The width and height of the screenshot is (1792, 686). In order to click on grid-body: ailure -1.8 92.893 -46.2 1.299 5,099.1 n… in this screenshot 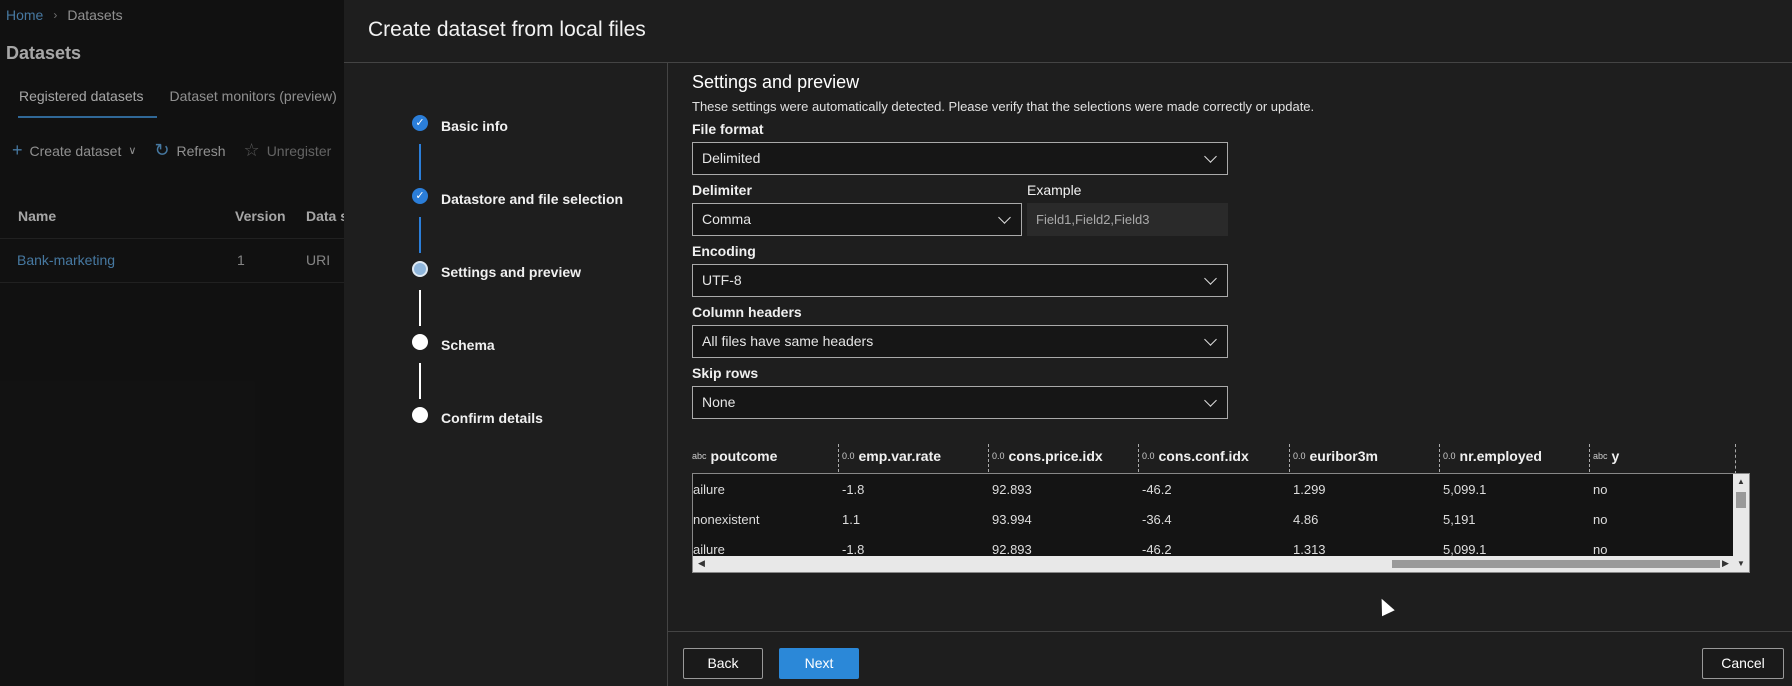, I will do `click(1221, 523)`.